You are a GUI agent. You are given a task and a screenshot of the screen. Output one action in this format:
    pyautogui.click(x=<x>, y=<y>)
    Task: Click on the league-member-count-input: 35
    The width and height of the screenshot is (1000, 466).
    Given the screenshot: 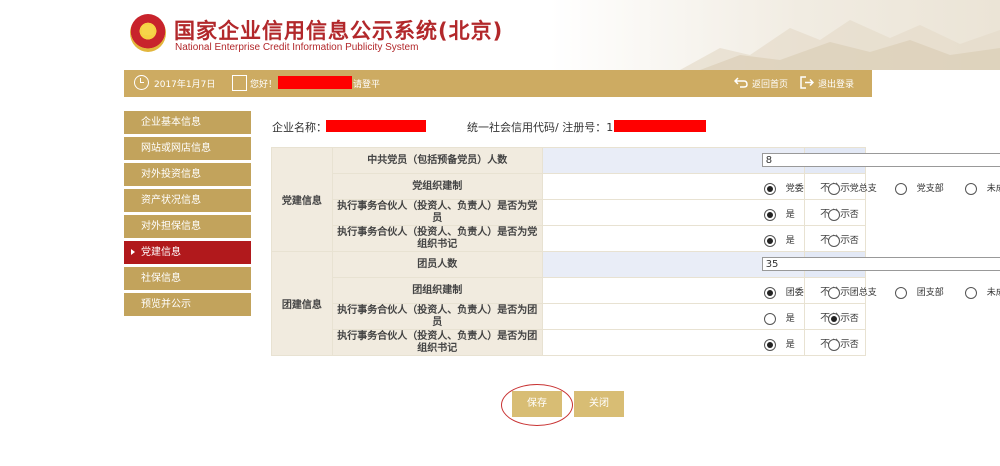 What is the action you would take?
    pyautogui.click(x=880, y=264)
    